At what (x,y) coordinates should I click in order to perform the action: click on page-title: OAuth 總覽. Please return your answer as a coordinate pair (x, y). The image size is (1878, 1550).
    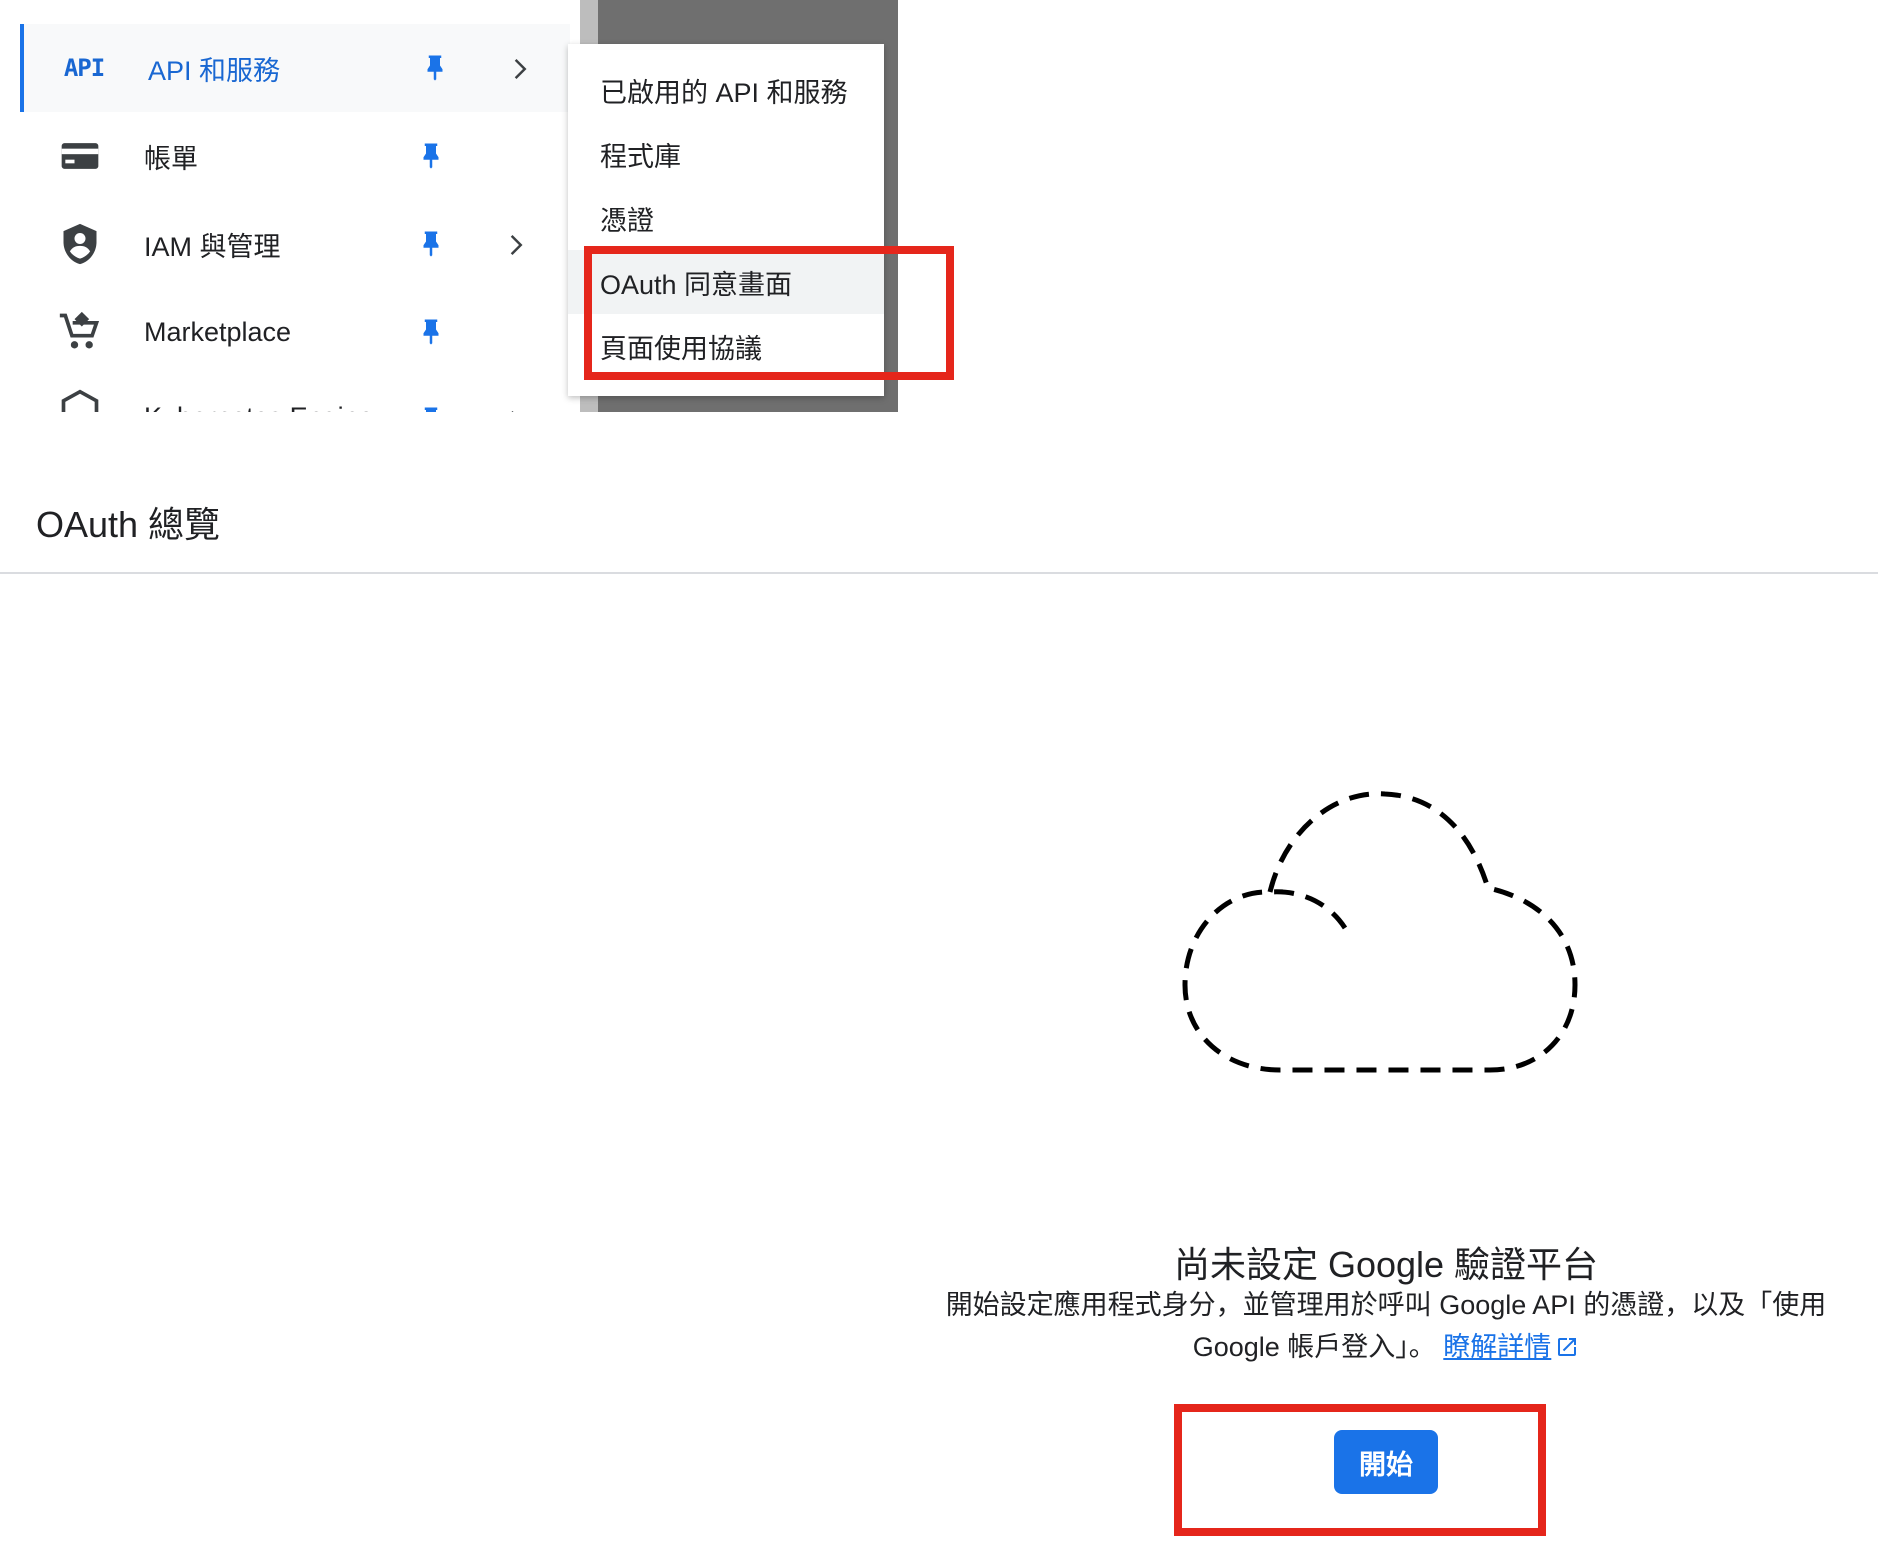
    Looking at the image, I should click on (128, 524).